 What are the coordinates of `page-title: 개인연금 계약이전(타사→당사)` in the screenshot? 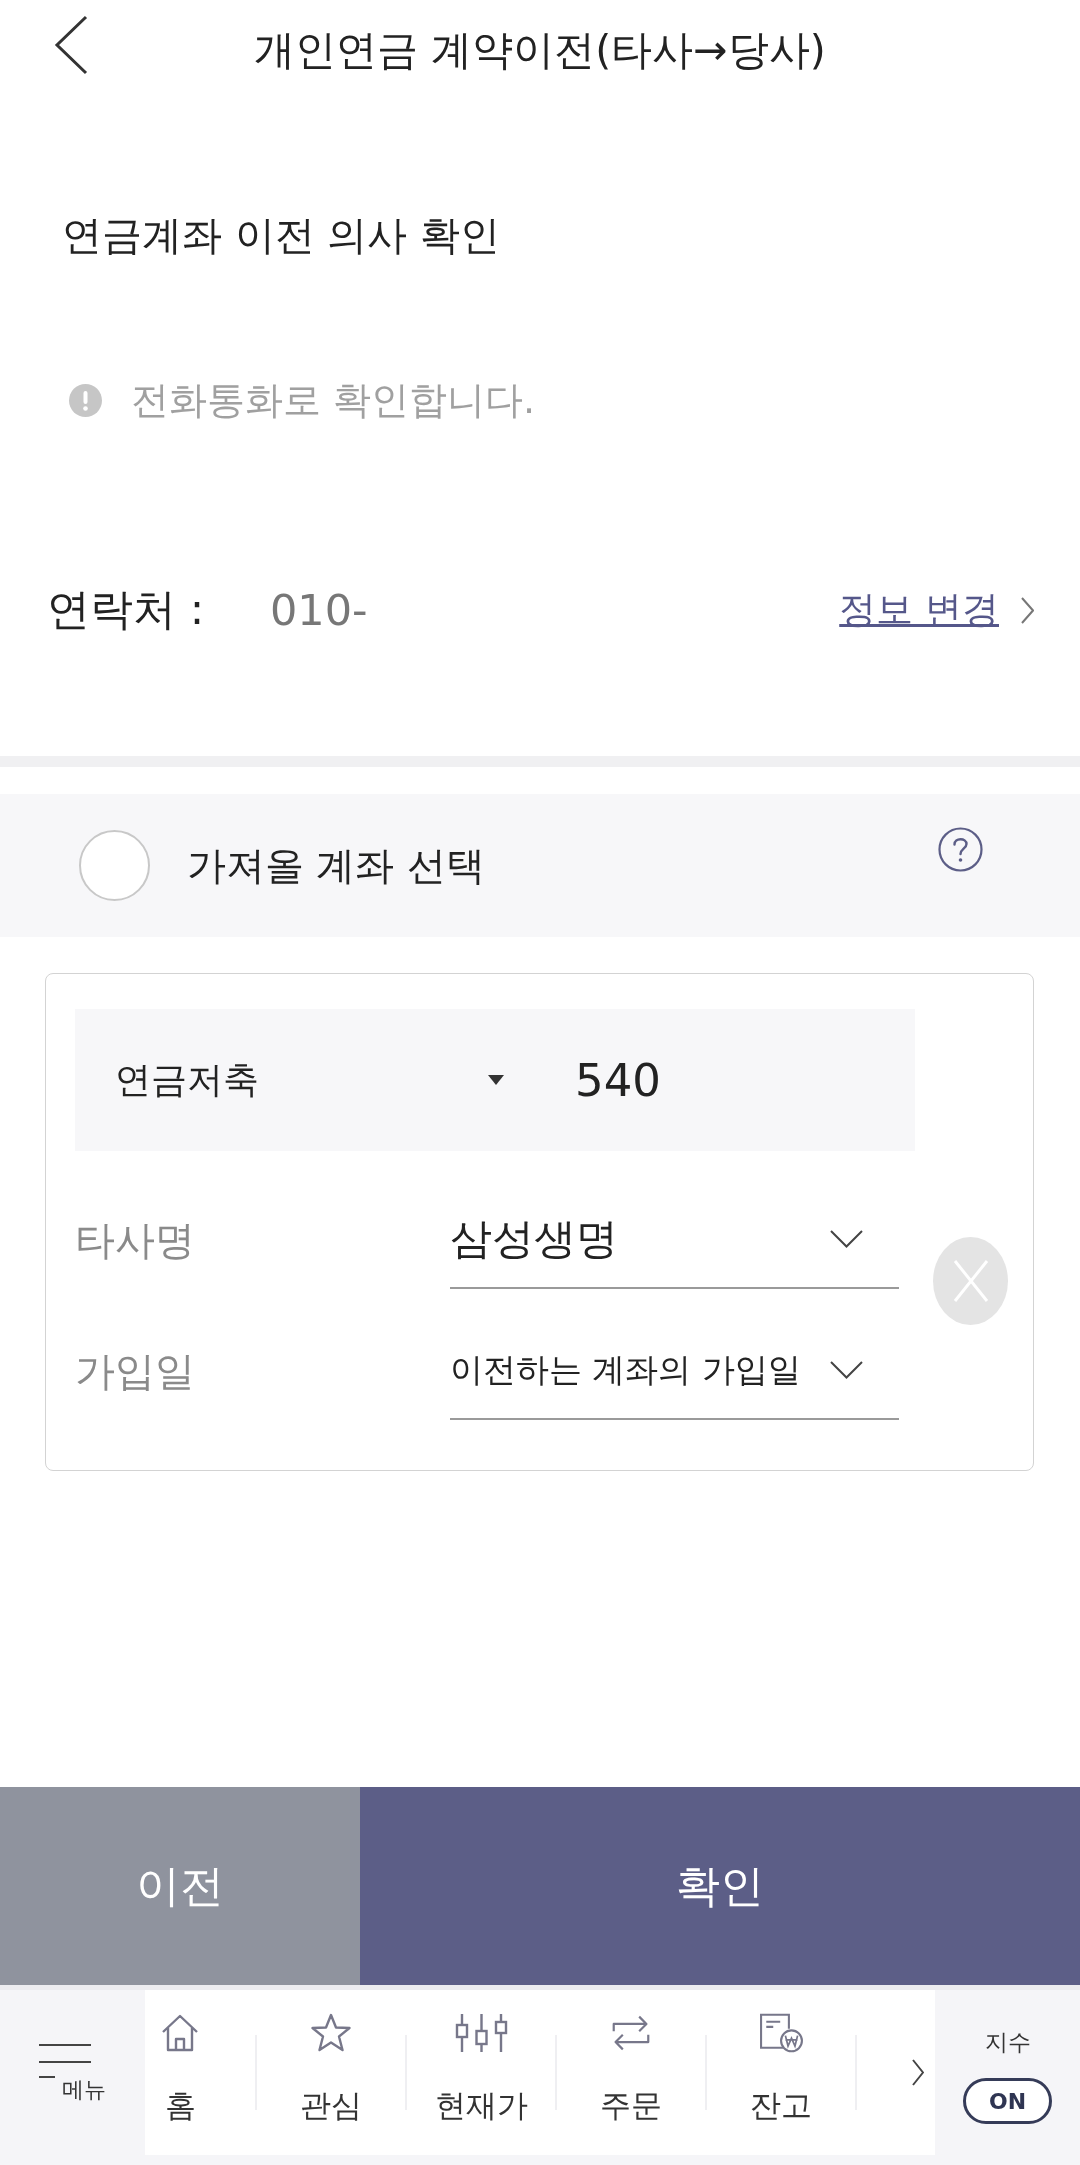 It's located at (540, 50).